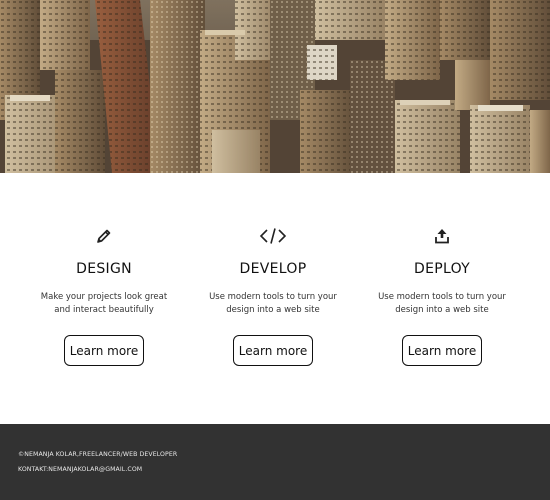  What do you see at coordinates (80, 469) in the screenshot?
I see `footer-contact: KONTAKT:NEMANJAKOLAR@GMAIL.COM` at bounding box center [80, 469].